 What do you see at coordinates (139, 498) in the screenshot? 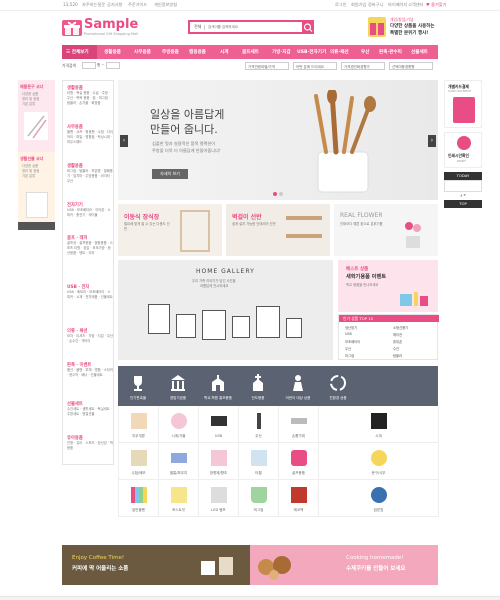
I see `product-cell: 일반볼펜` at bounding box center [139, 498].